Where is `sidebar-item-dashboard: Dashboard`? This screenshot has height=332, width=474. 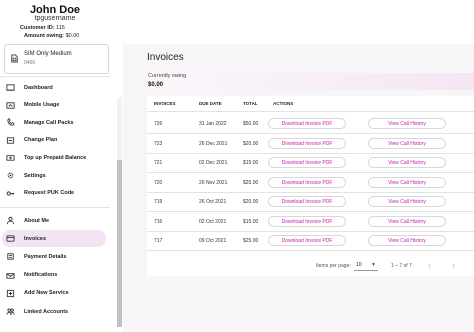 sidebar-item-dashboard: Dashboard is located at coordinates (54, 87).